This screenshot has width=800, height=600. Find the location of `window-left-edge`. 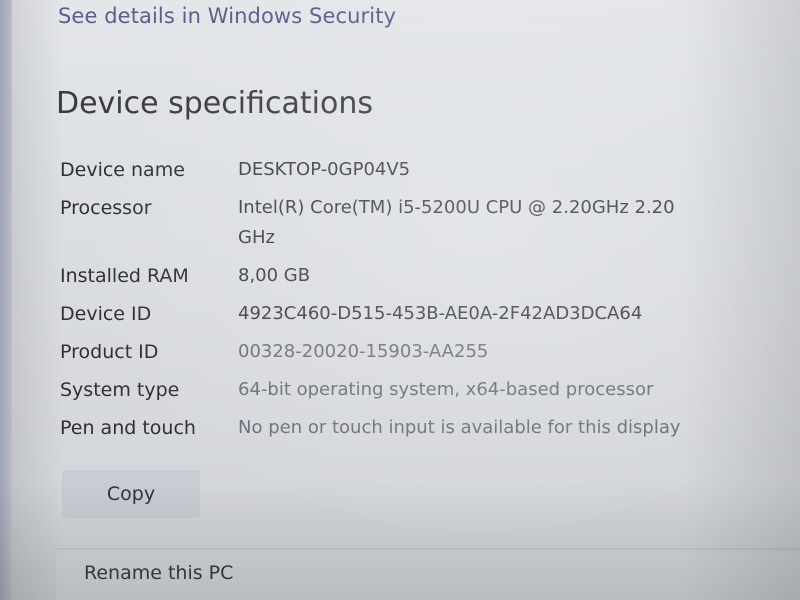

window-left-edge is located at coordinates (6, 300).